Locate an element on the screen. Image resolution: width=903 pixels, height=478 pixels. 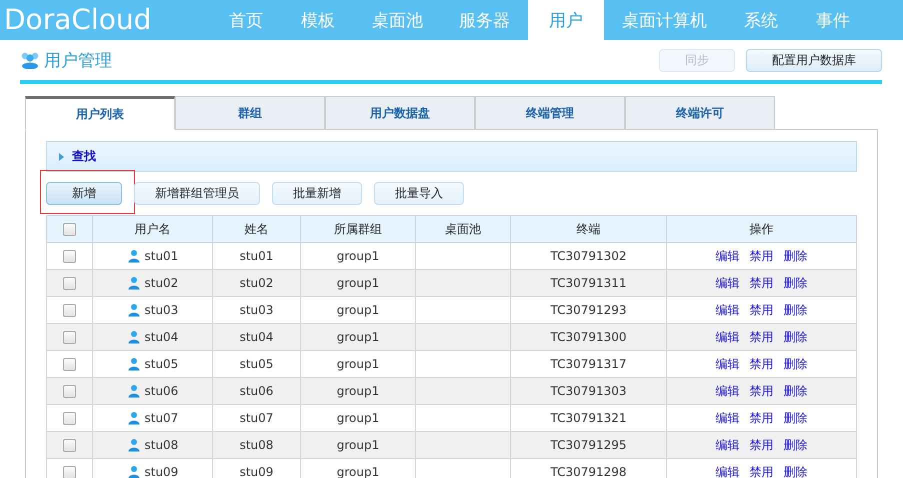
table-cell: TC30791302 is located at coordinates (588, 256).